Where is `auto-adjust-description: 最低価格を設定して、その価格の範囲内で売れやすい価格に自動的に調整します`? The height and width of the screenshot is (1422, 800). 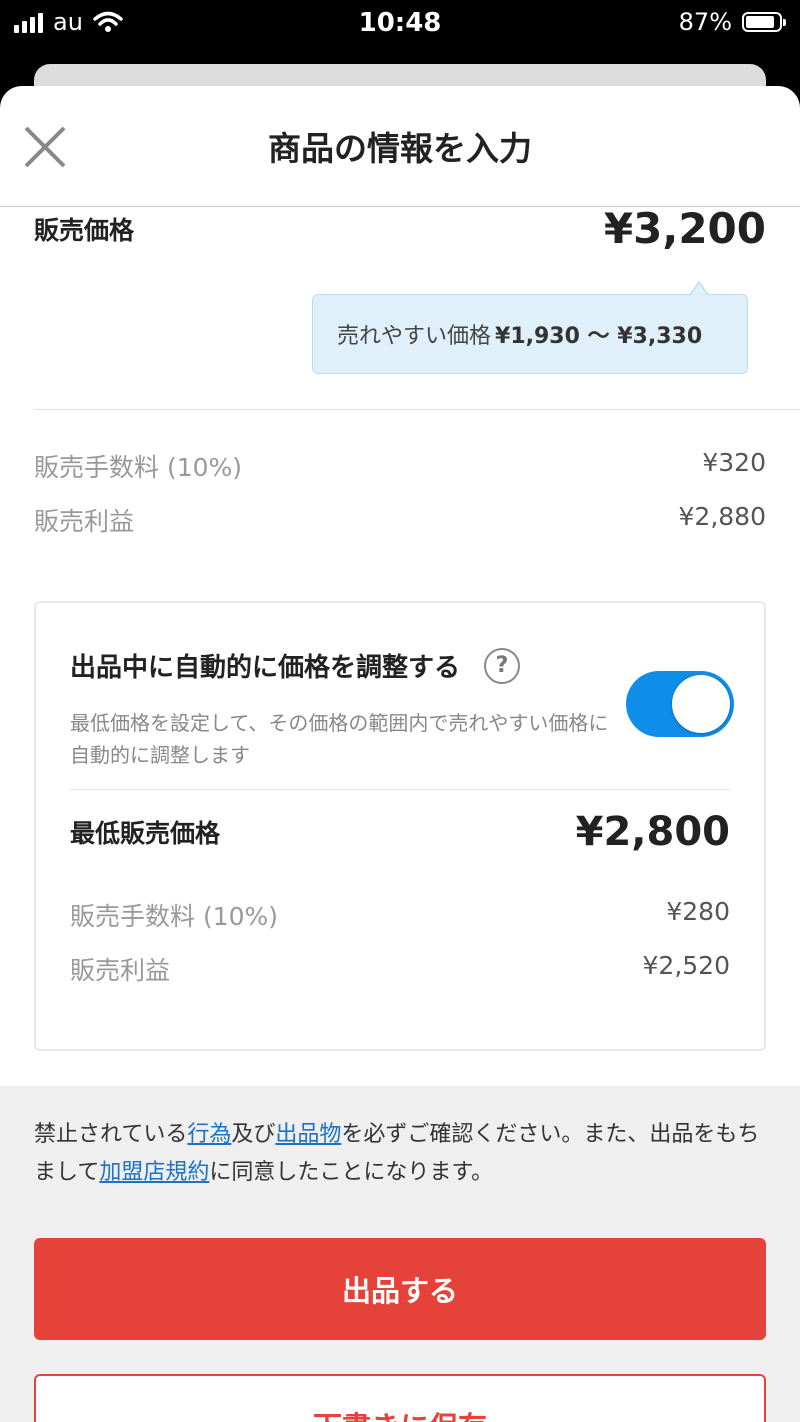 auto-adjust-description: 最低価格を設定して、その価格の範囲内で売れやすい価格に自動的に調整します is located at coordinates (339, 739).